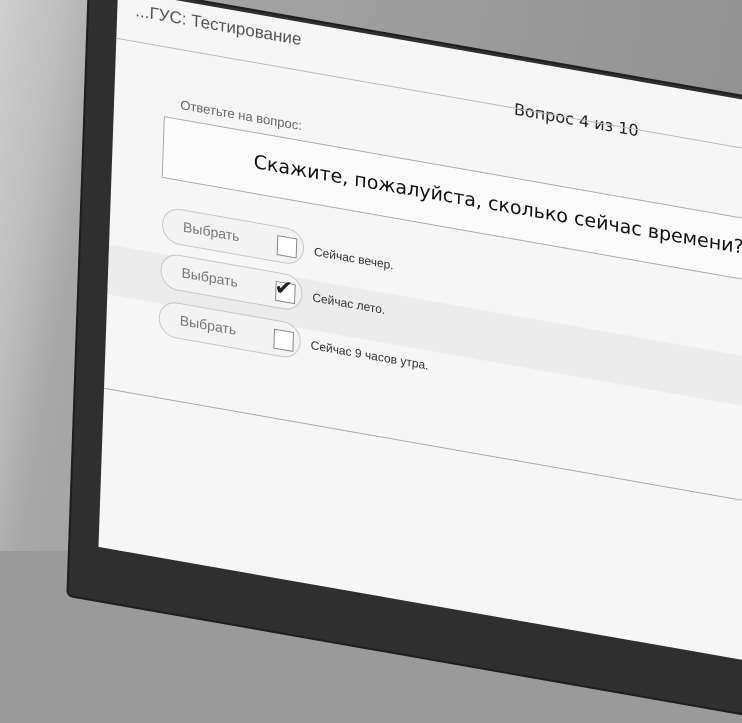  What do you see at coordinates (353, 258) in the screenshot?
I see `answer-text: Сейчас вечер.` at bounding box center [353, 258].